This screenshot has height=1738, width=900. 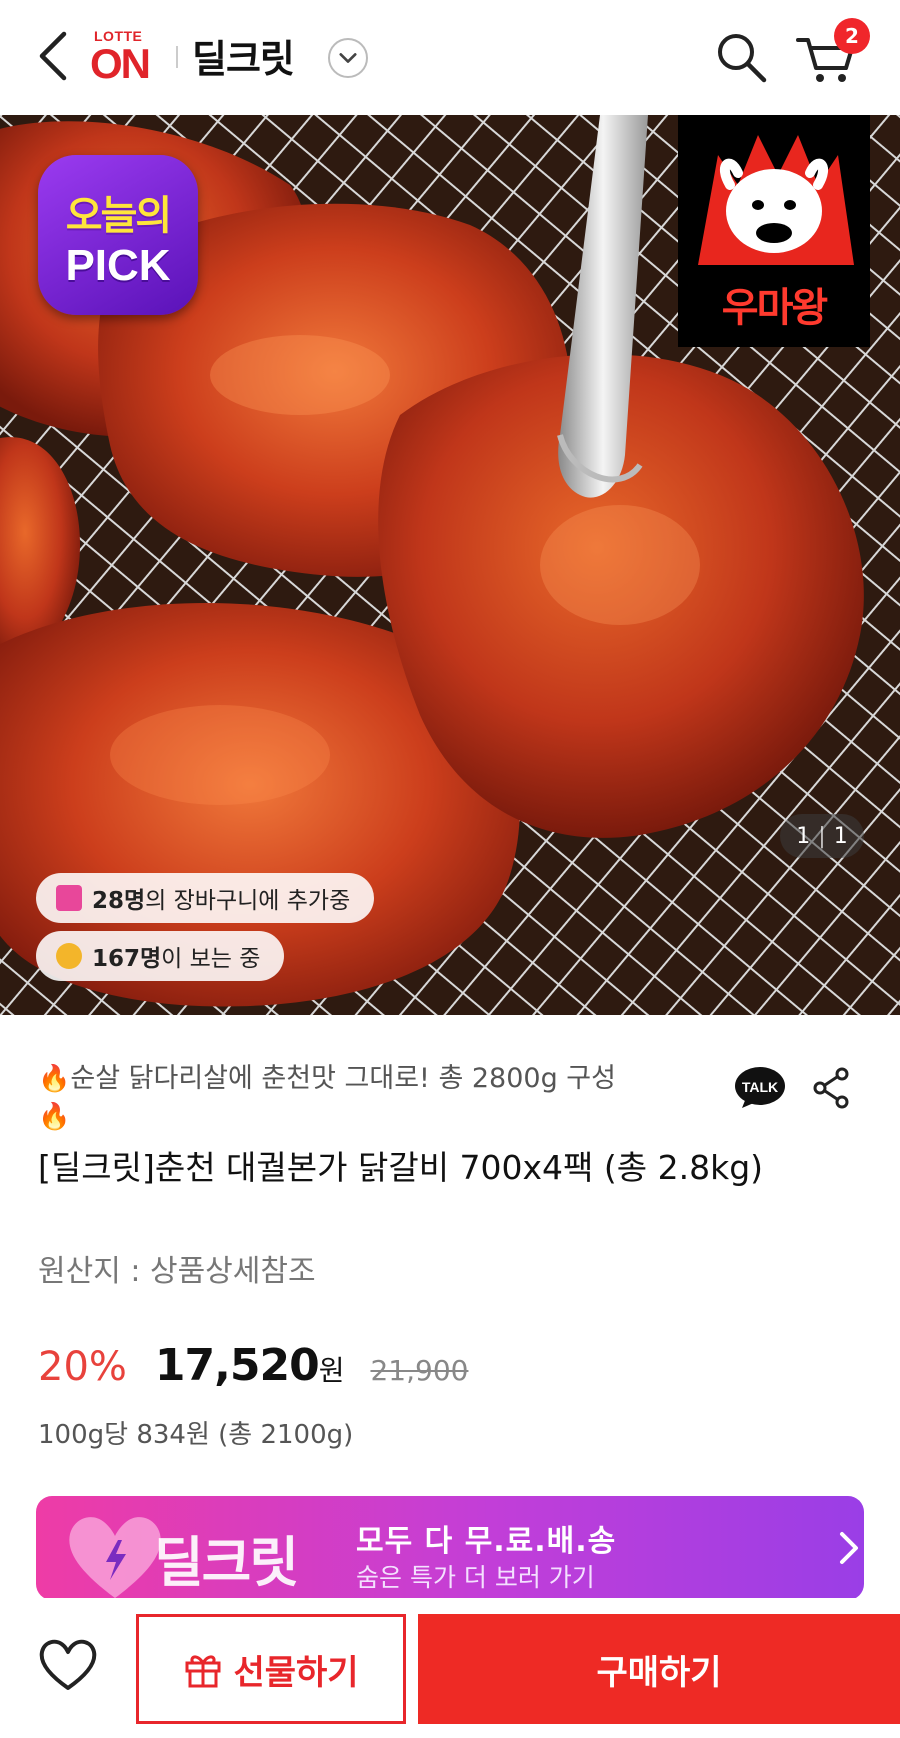 What do you see at coordinates (419, 1370) in the screenshot?
I see `original-price: 21,900` at bounding box center [419, 1370].